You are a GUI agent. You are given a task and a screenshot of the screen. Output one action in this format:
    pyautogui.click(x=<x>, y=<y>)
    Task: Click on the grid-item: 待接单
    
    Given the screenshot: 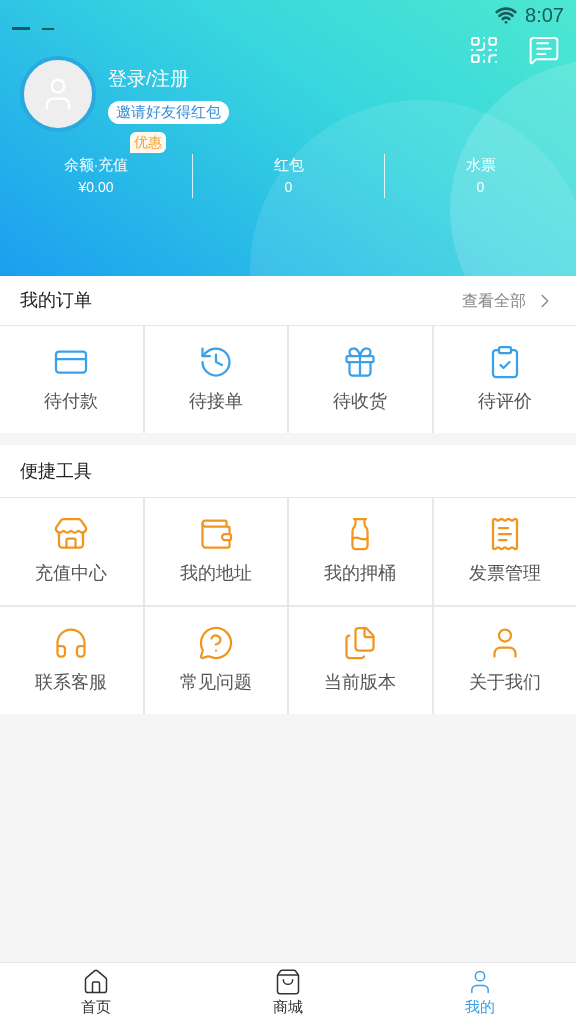 What is the action you would take?
    pyautogui.click(x=215, y=379)
    